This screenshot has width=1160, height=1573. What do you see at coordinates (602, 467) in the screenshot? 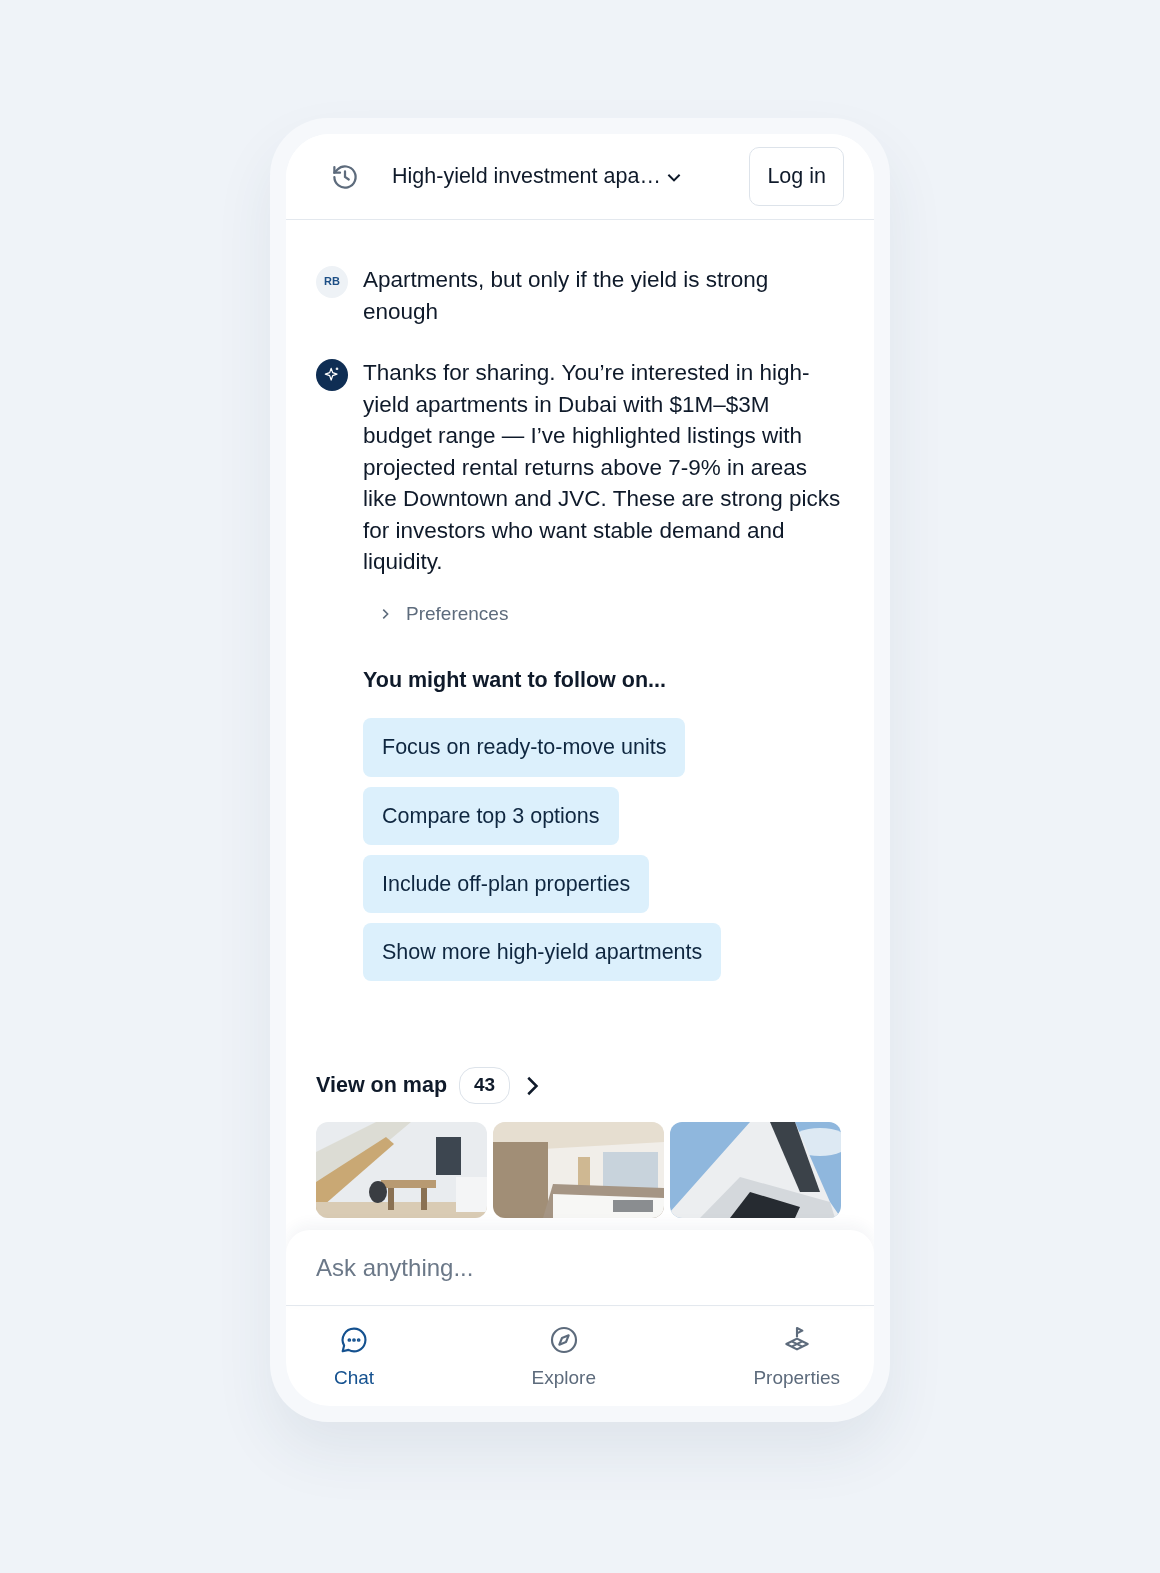
I see `message-text: Thanks for sharing. You’re interested in high-yield apartments in Dubai with $1M–$3M budget range — I’ve highlighted listings with projected rental returns above 7-9% in areas like Downtown and JVC. These are strong picks for investors who want stable demand and liquidity.` at bounding box center [602, 467].